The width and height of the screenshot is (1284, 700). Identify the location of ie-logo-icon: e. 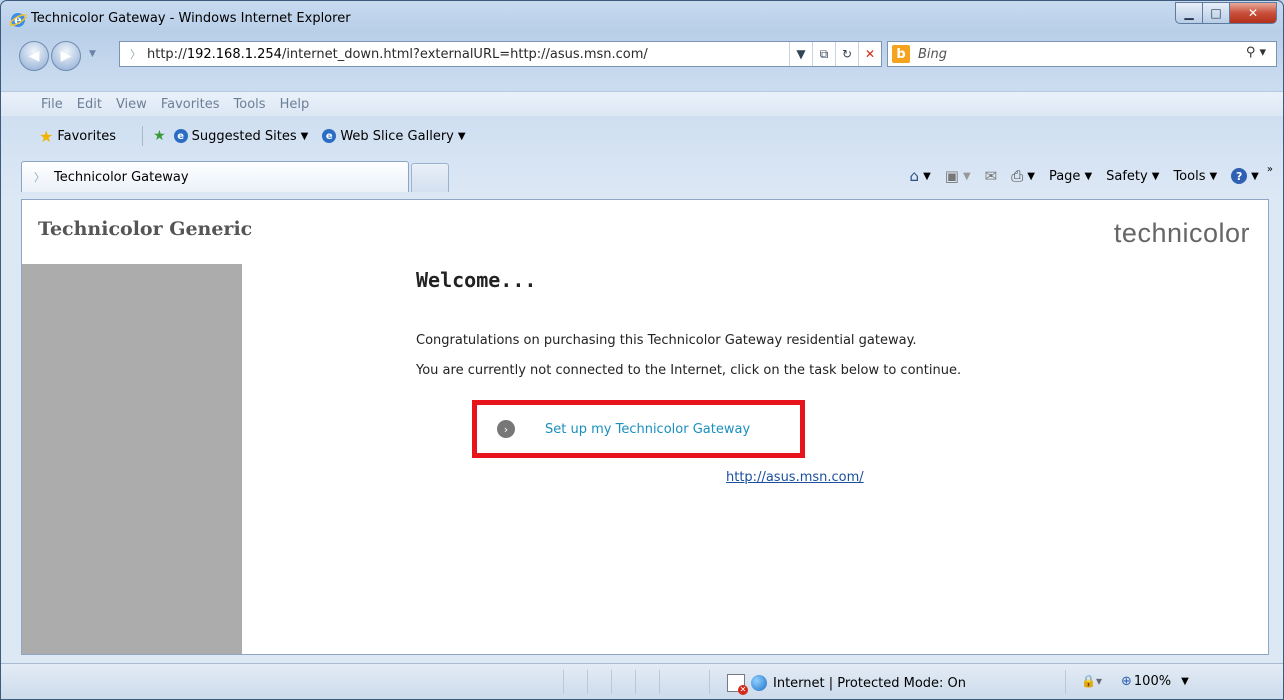
(18, 20).